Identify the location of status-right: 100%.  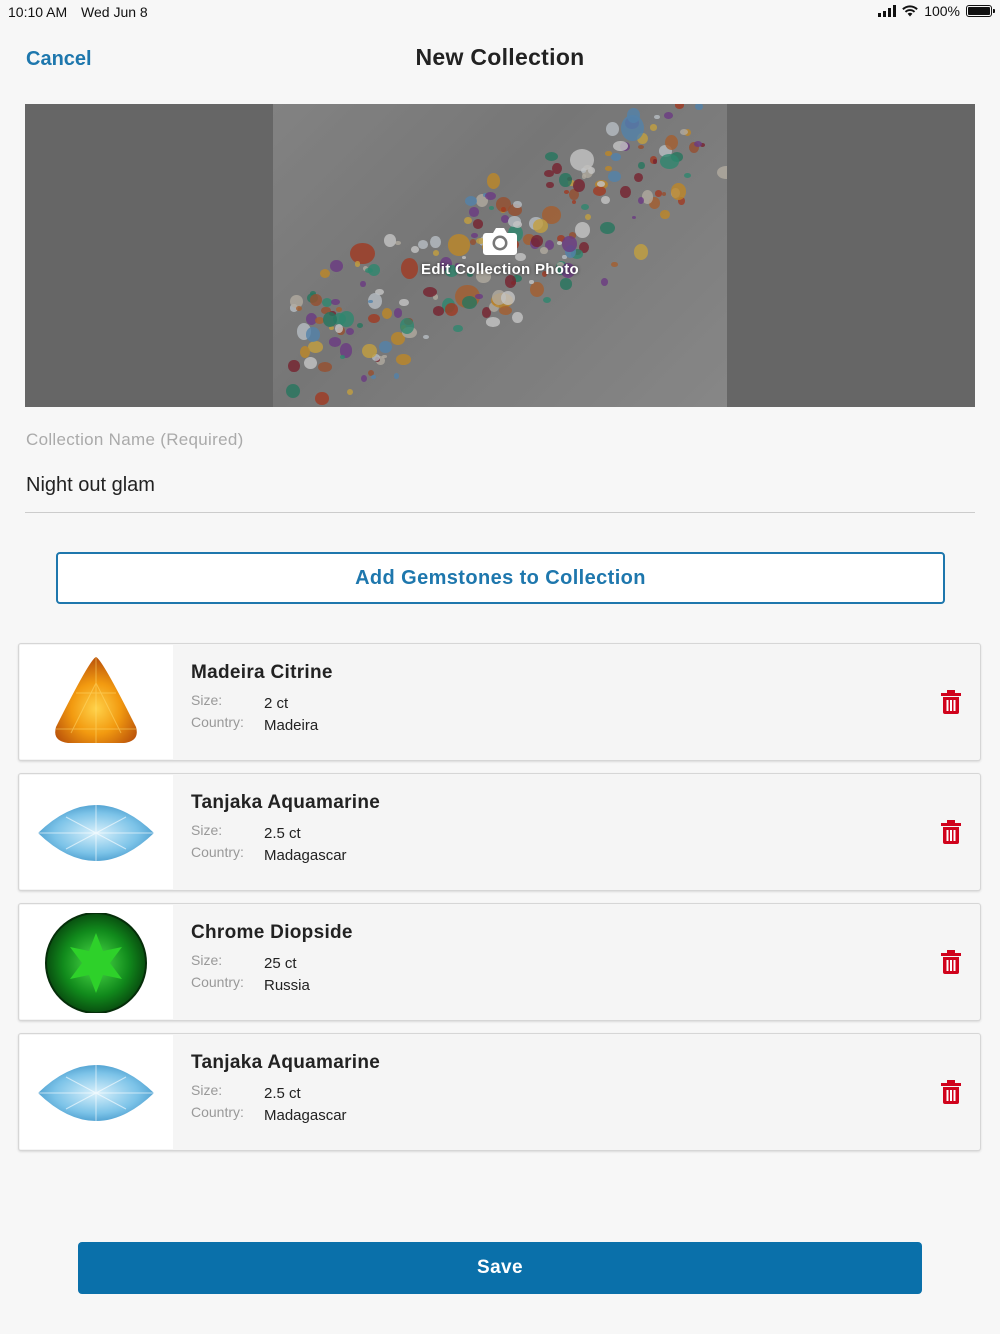
(936, 11).